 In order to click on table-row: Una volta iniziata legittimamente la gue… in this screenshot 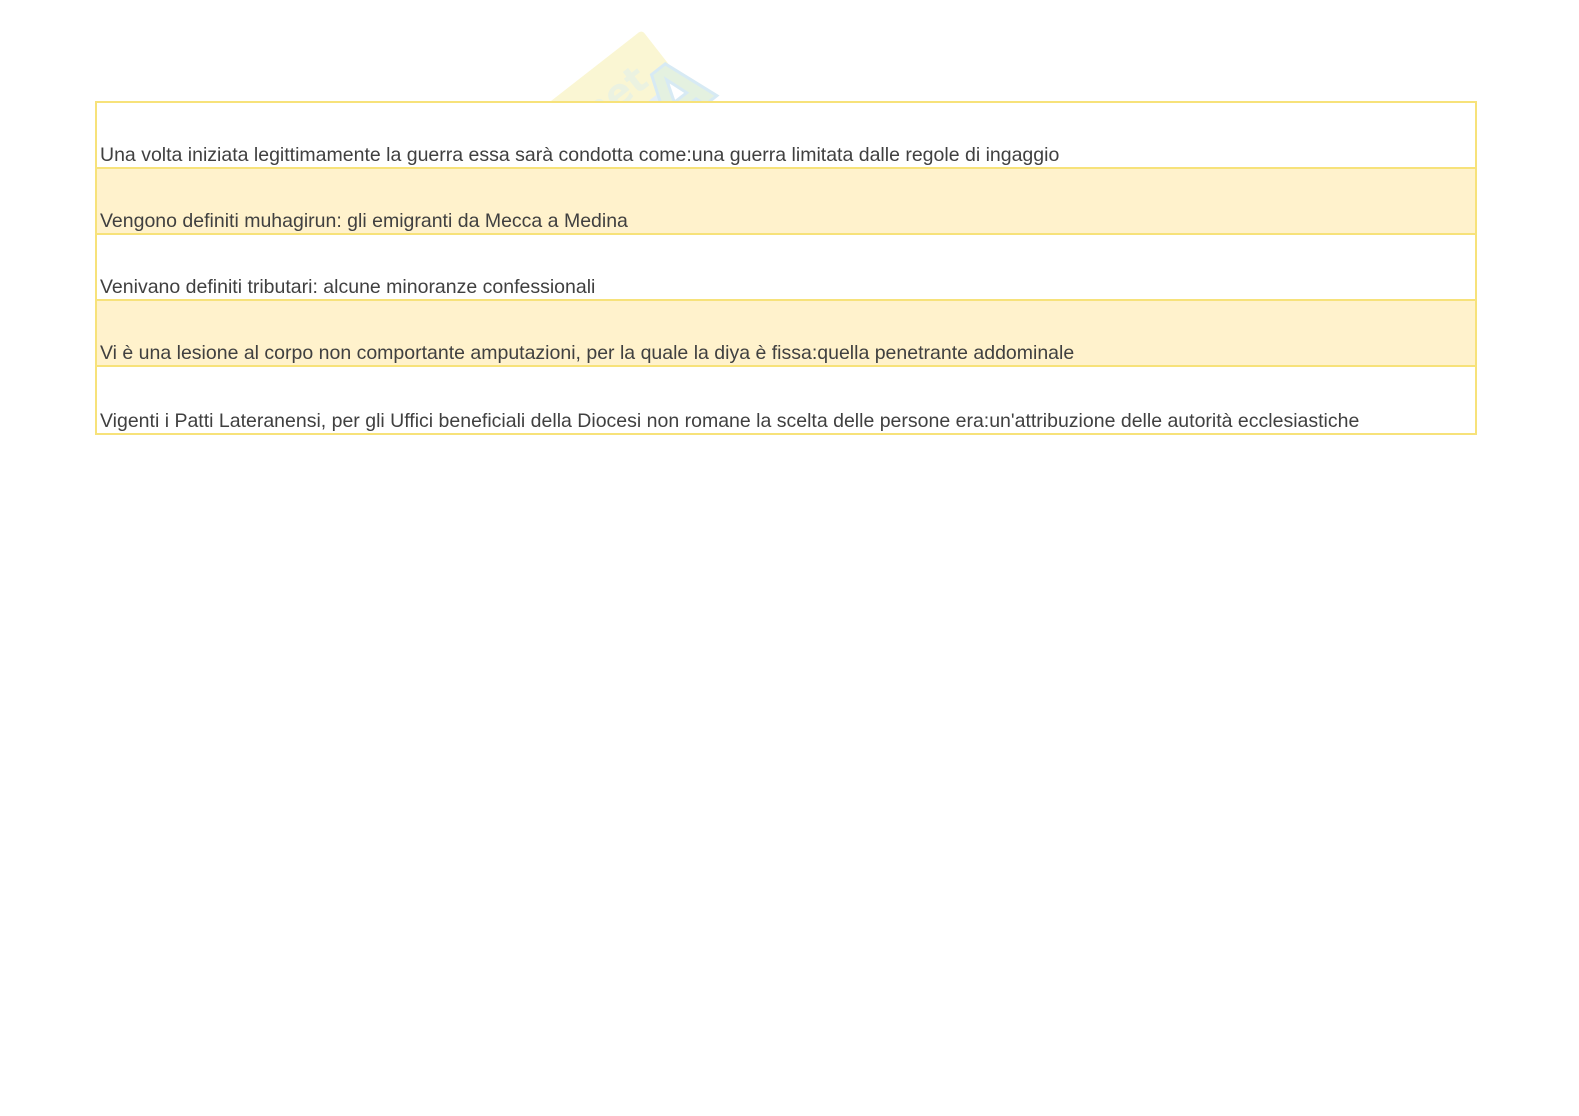, I will do `click(786, 136)`.